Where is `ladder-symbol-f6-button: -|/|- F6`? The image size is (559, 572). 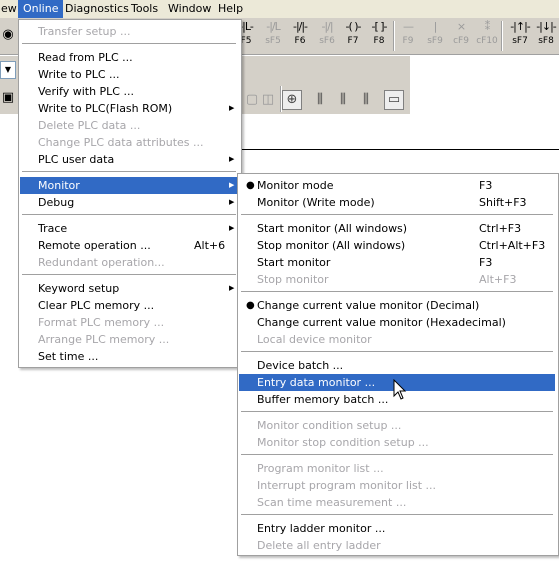
ladder-symbol-f6-button: -|/|- F6 is located at coordinates (300, 35).